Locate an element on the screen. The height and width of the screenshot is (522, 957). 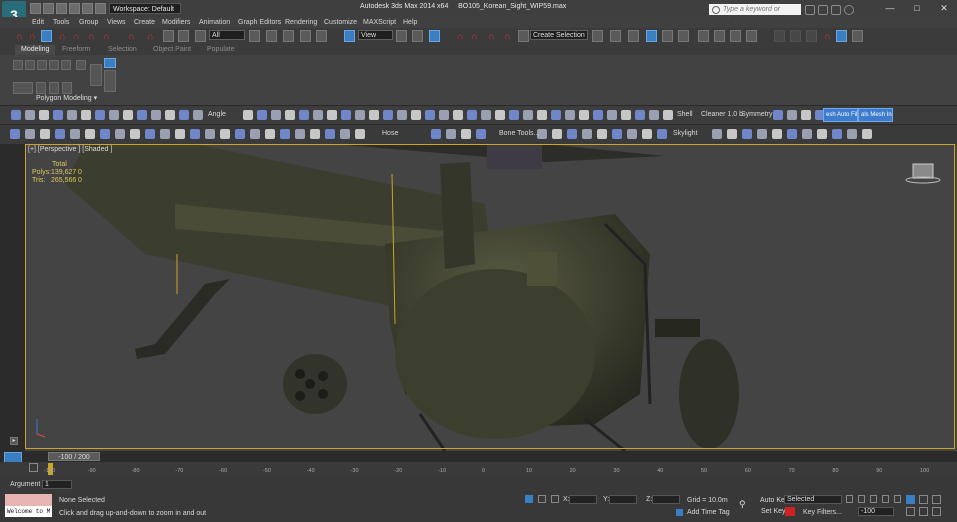
ribbon-modify-icon is located at coordinates (81, 65).